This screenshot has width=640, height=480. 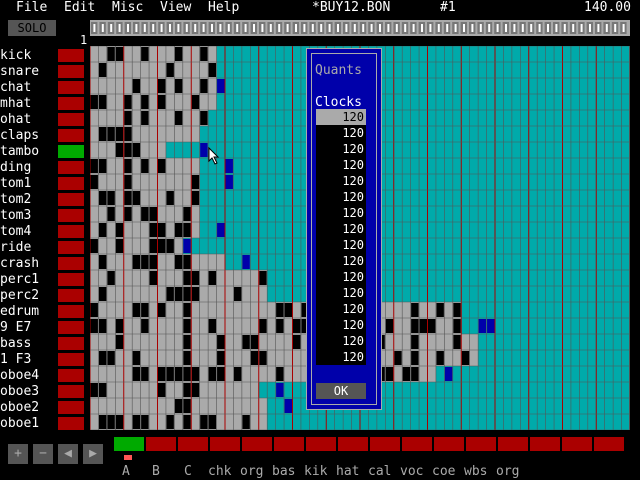 What do you see at coordinates (28, 312) in the screenshot?
I see `track-name: edrum` at bounding box center [28, 312].